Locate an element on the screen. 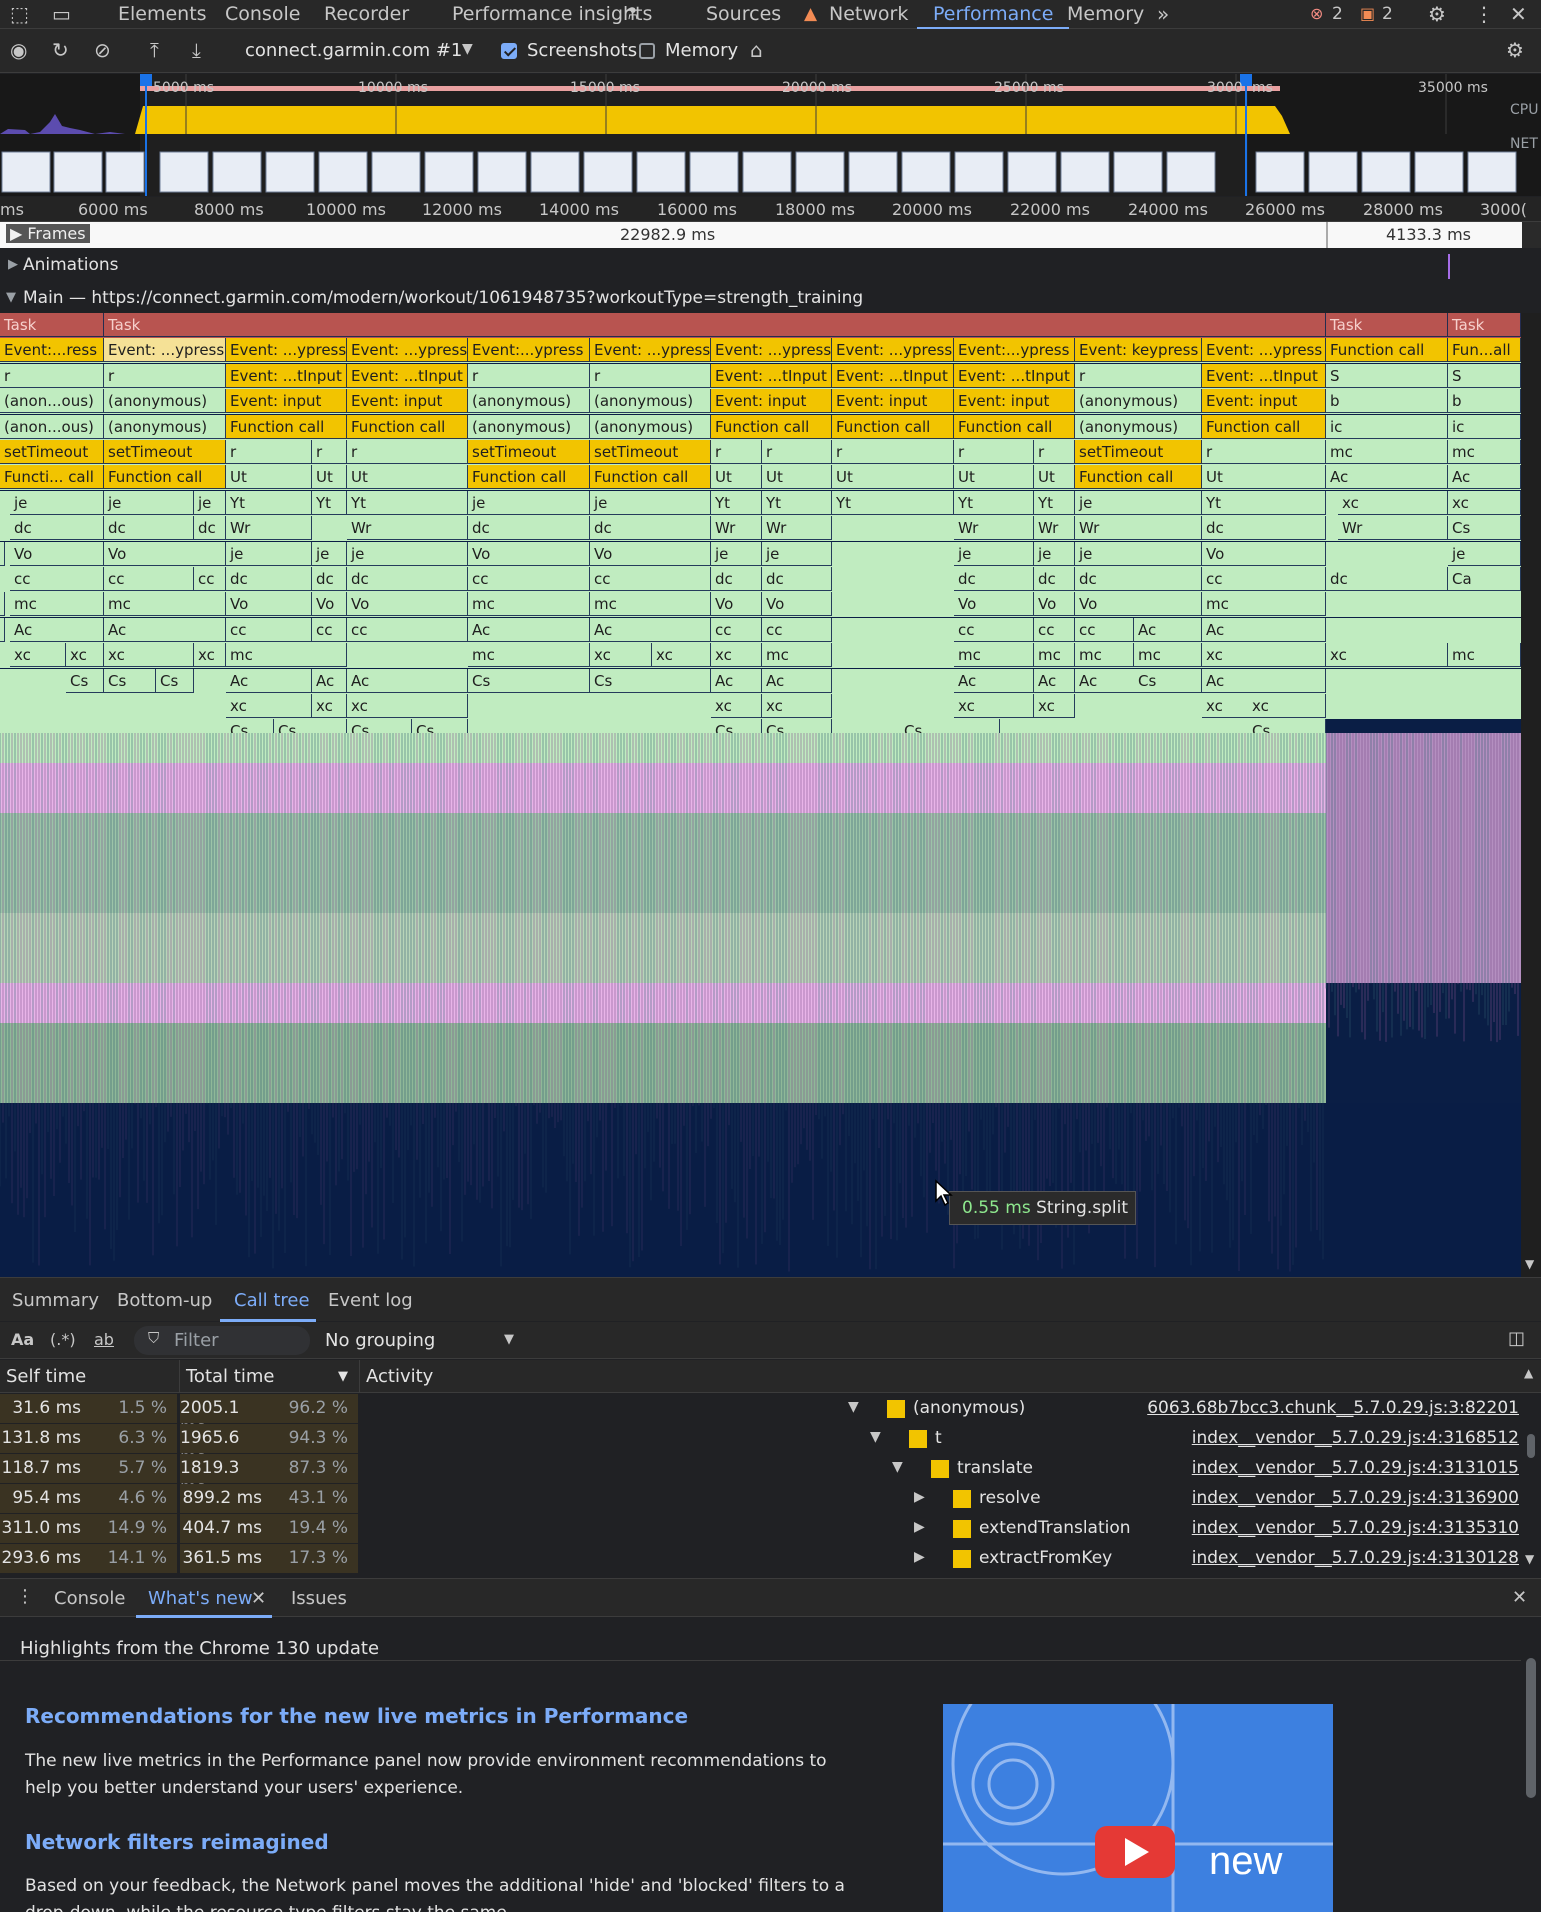  flame-entry: S is located at coordinates (1484, 376).